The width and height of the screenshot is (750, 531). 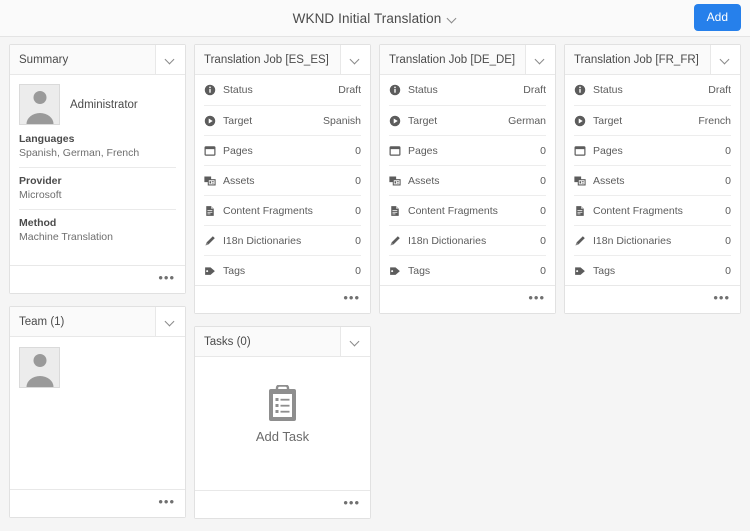 I want to click on translation-job-es-footer: •••, so click(x=282, y=299).